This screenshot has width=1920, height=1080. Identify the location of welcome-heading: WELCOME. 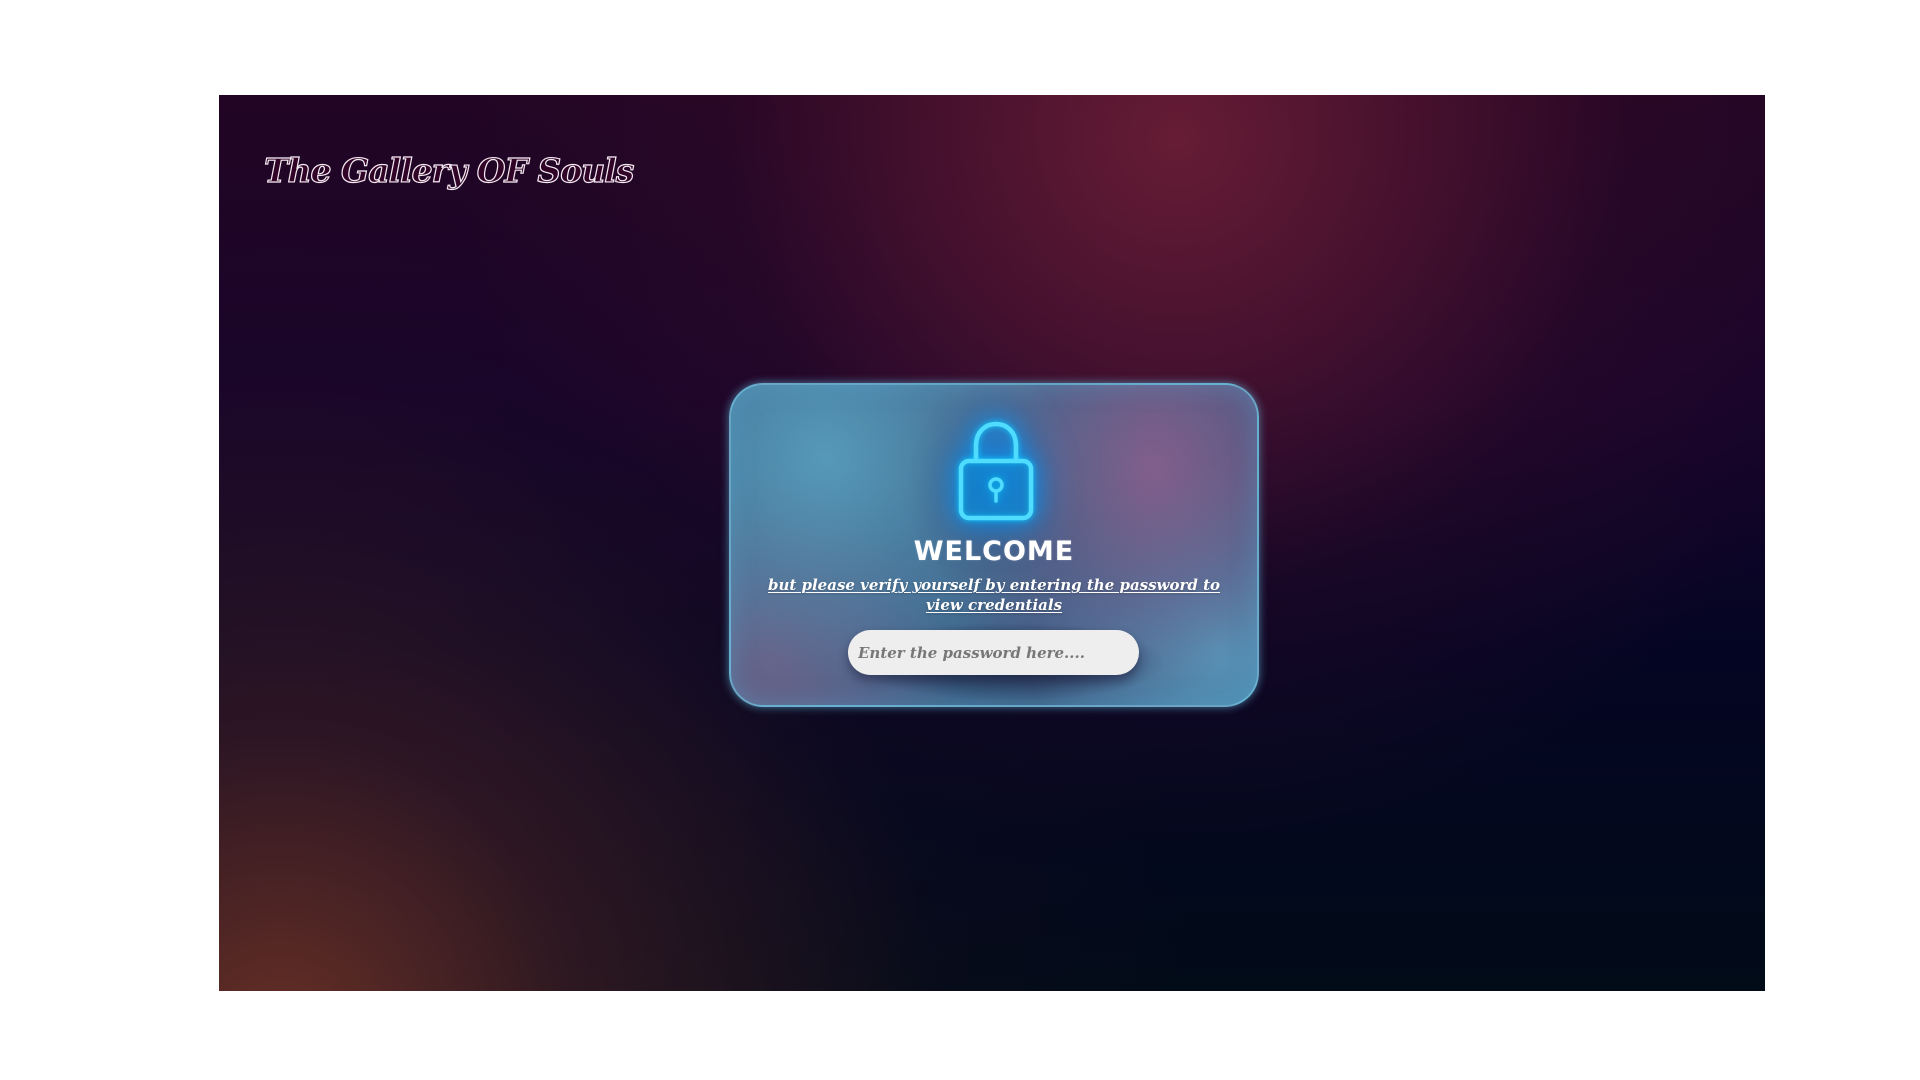
(994, 551).